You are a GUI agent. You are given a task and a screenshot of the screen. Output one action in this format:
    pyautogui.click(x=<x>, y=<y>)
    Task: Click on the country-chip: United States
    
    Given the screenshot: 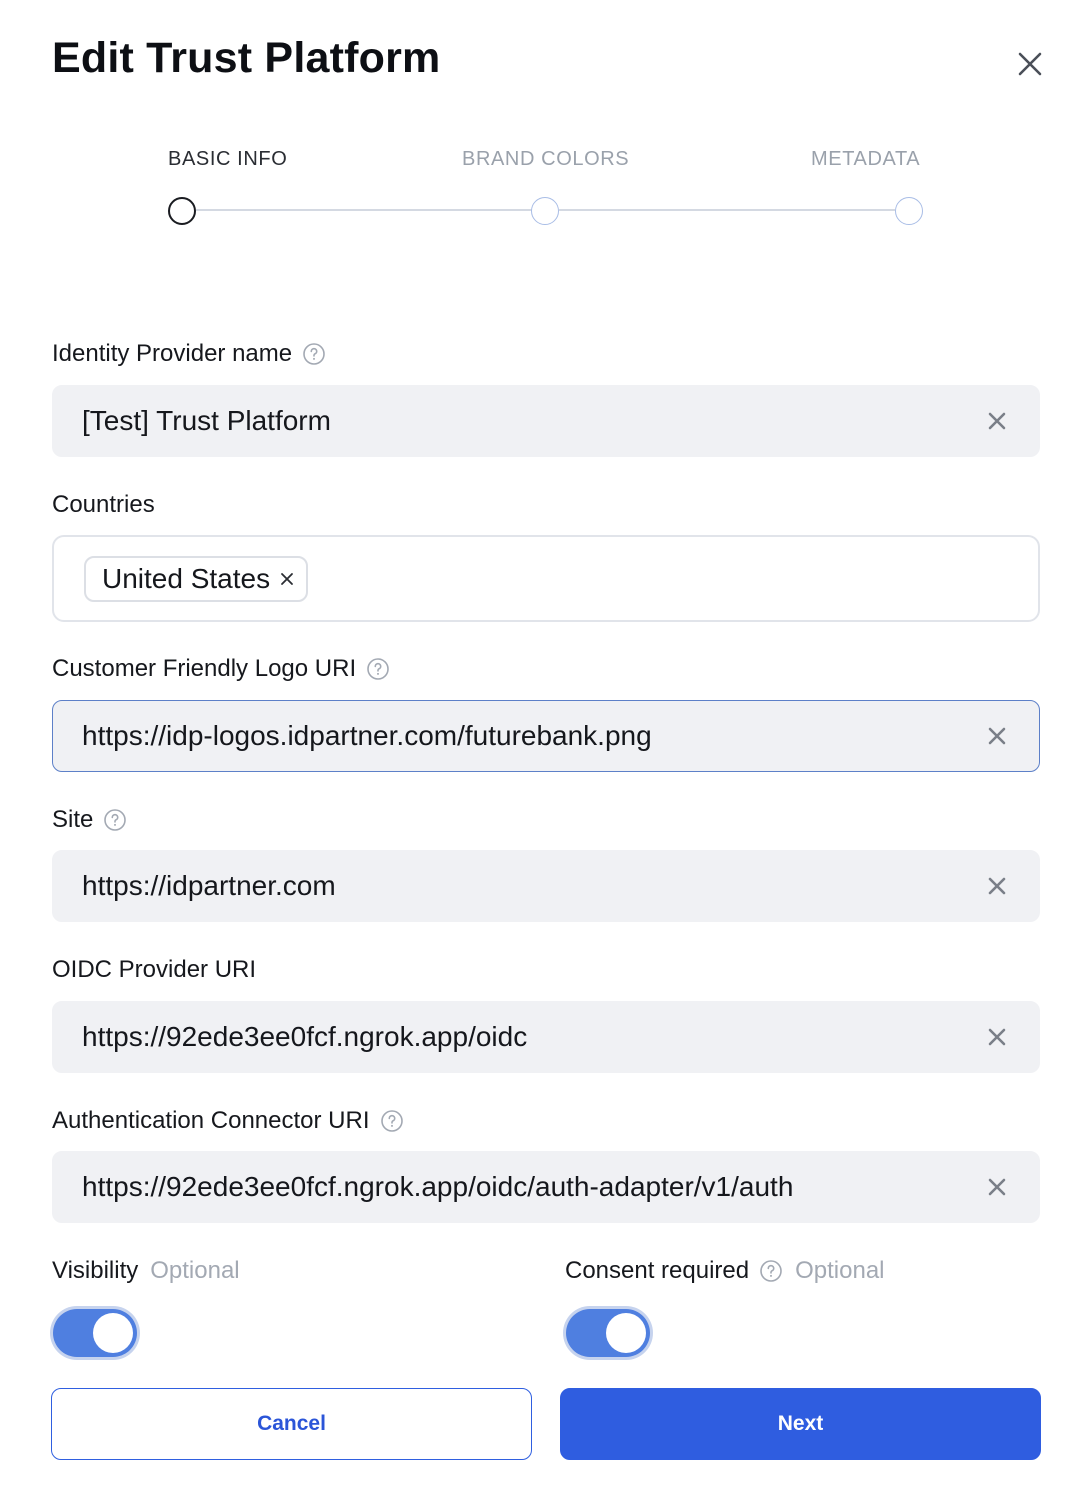 What is the action you would take?
    pyautogui.click(x=196, y=578)
    